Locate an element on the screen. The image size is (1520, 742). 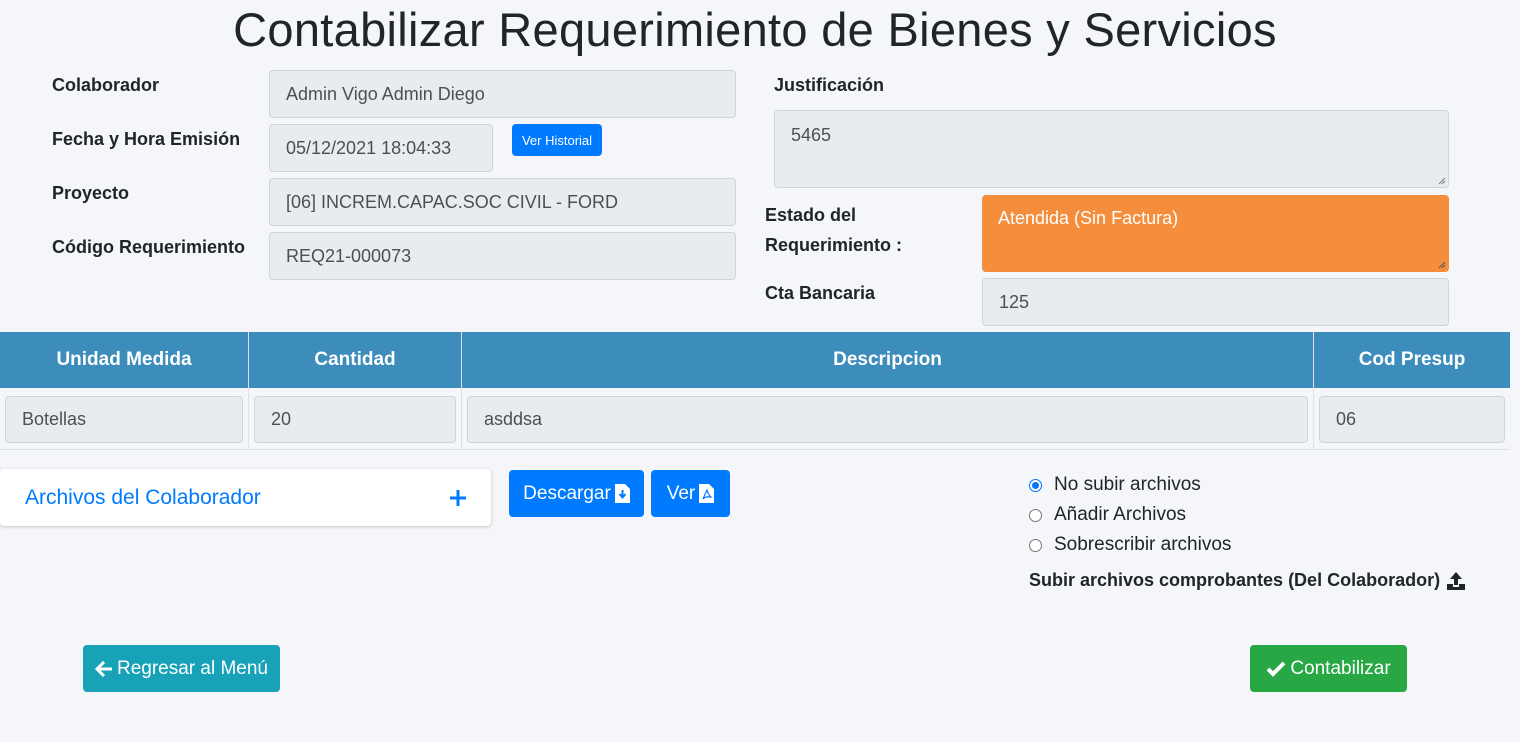
cta-label: Cta Bancaria is located at coordinates (820, 293).